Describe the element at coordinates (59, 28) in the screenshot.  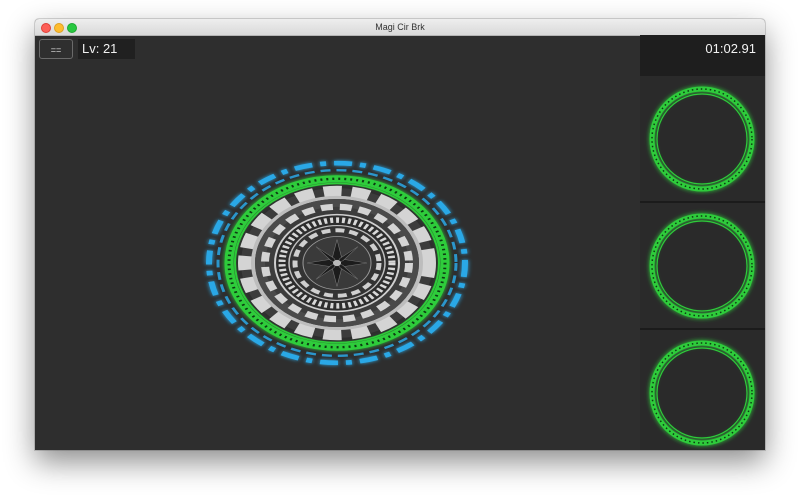
I see `minimize-button` at that location.